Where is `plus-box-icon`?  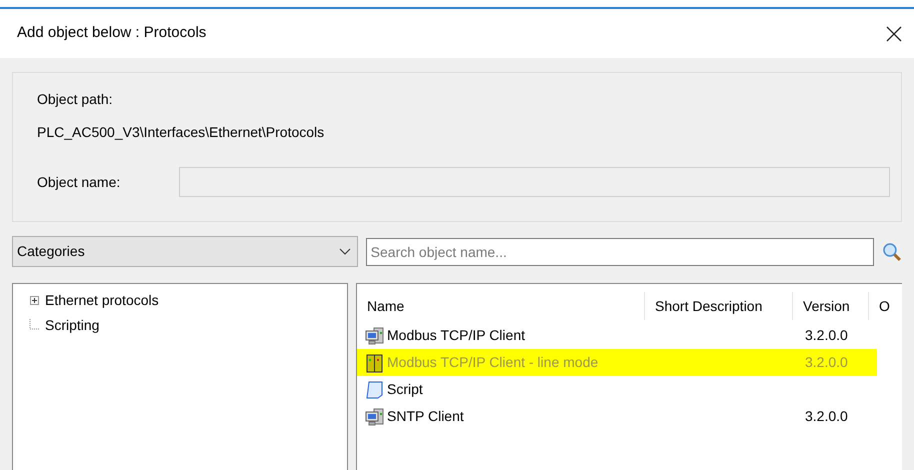 plus-box-icon is located at coordinates (34, 300).